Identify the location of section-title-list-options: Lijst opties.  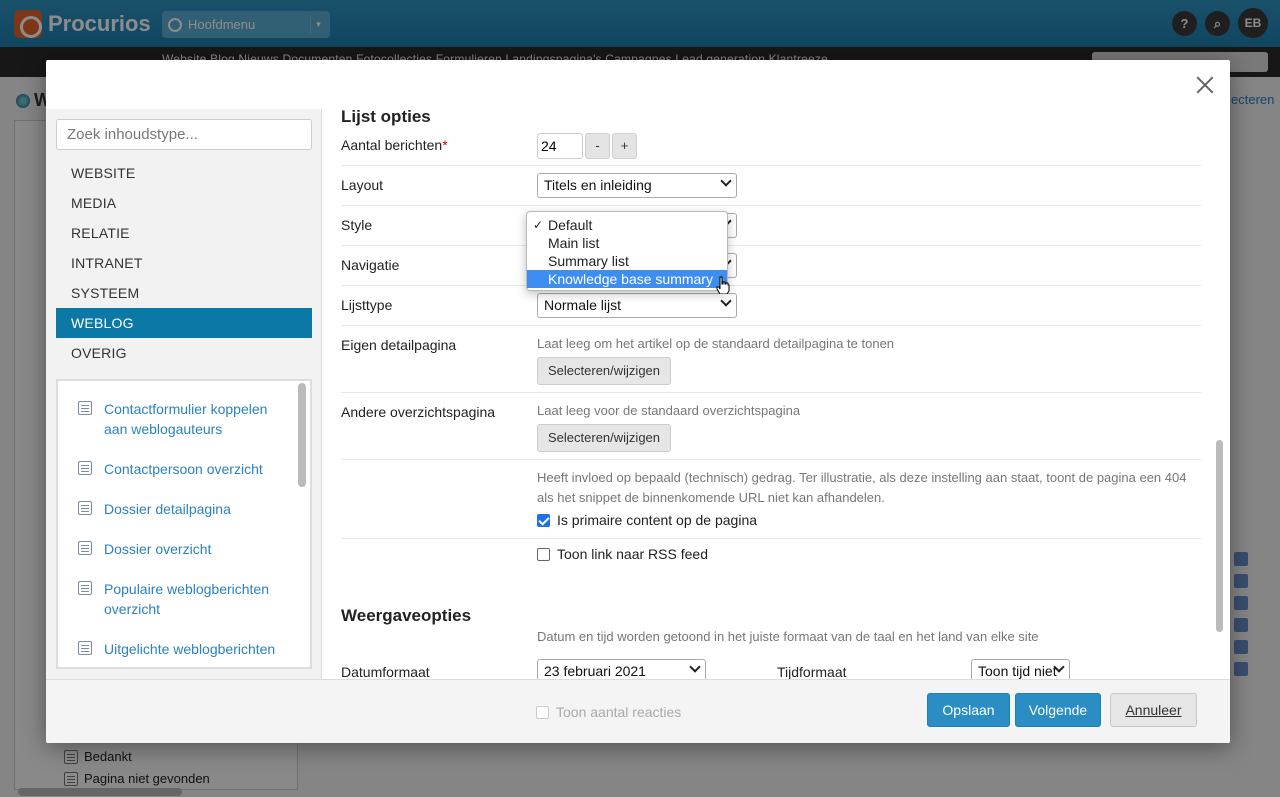
(386, 117).